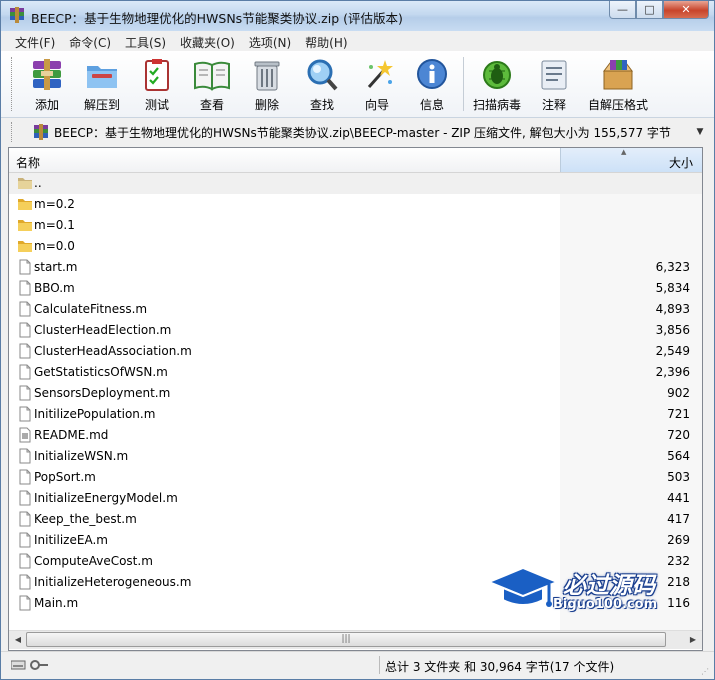  What do you see at coordinates (622, 10) in the screenshot?
I see `minimize-button: —` at bounding box center [622, 10].